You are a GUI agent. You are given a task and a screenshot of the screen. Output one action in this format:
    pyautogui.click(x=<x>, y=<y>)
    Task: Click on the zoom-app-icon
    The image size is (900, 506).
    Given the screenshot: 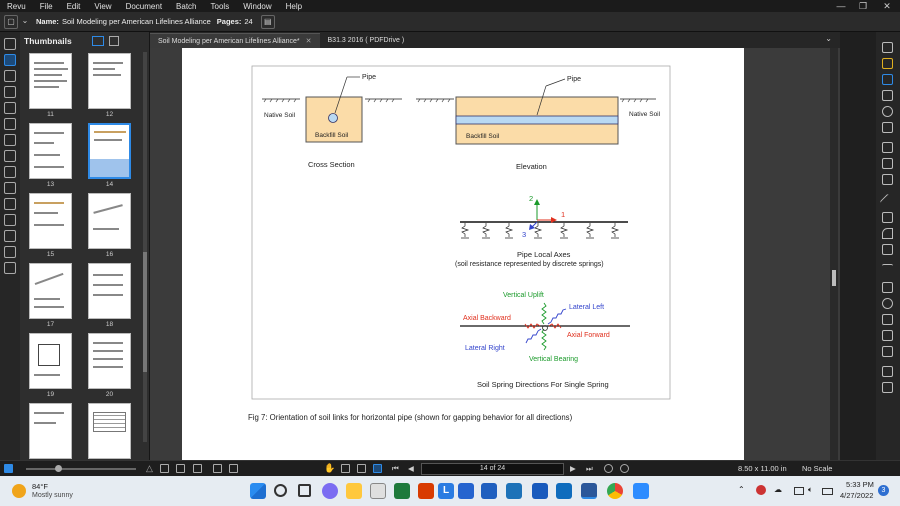 What is the action you would take?
    pyautogui.click(x=641, y=491)
    